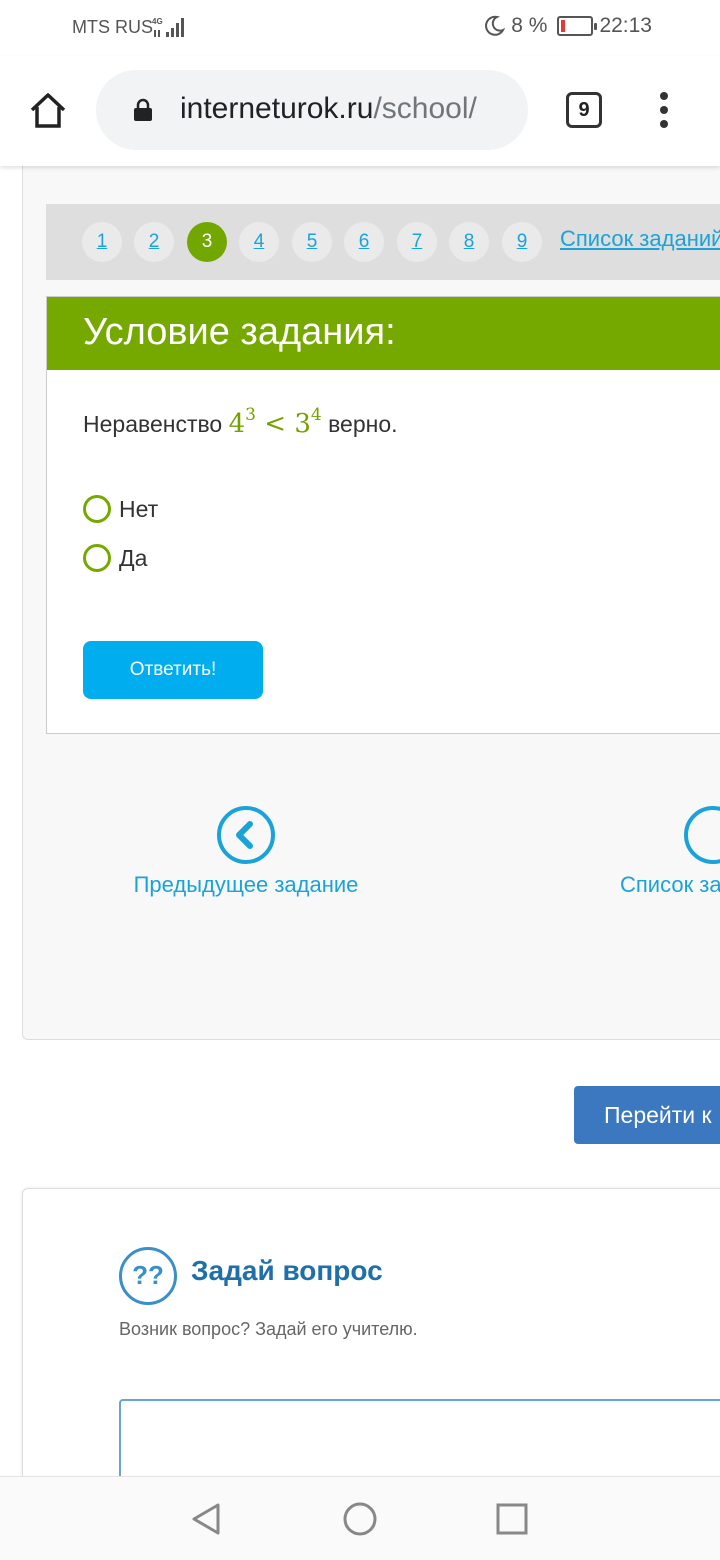 The image size is (720, 1560). I want to click on previous-task-link: Предыдущее задание, so click(246, 852).